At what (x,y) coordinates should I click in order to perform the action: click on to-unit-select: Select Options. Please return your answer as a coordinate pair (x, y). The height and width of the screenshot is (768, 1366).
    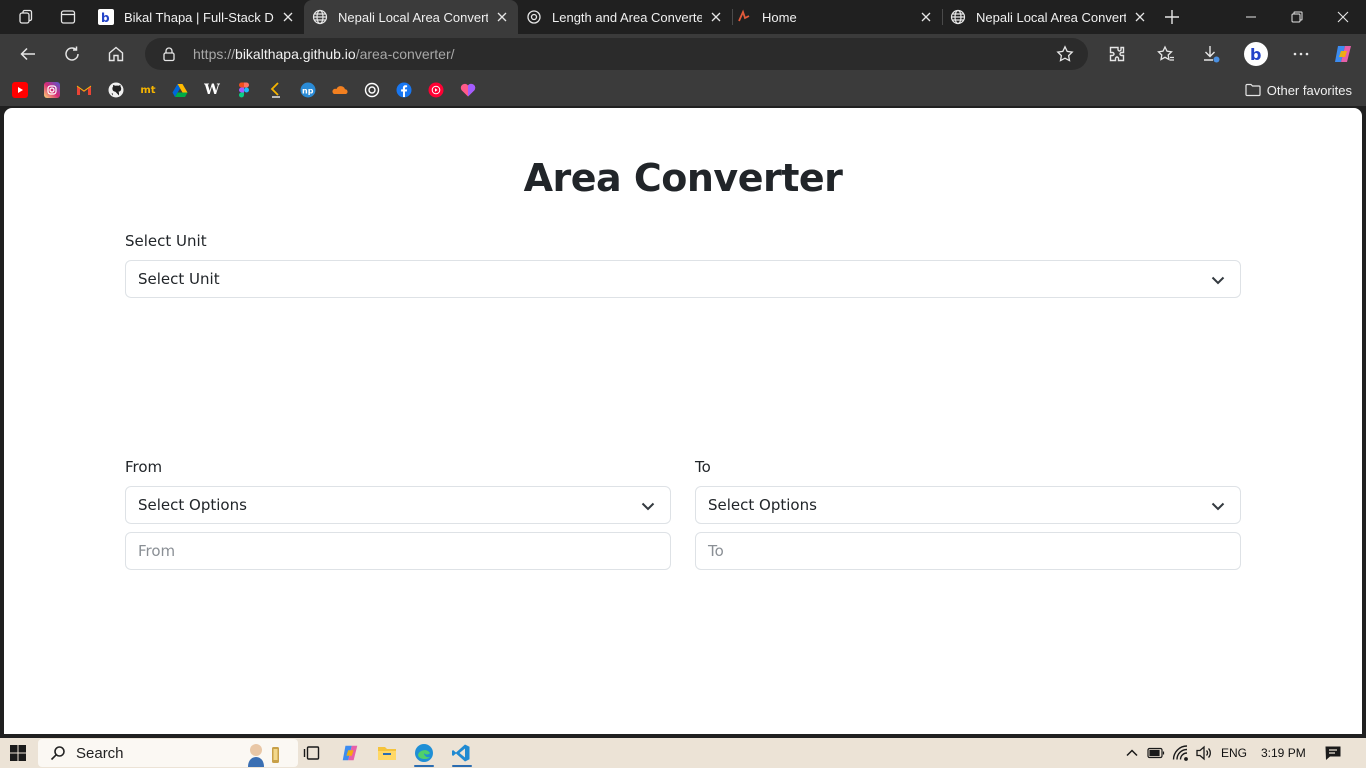
    Looking at the image, I should click on (968, 505).